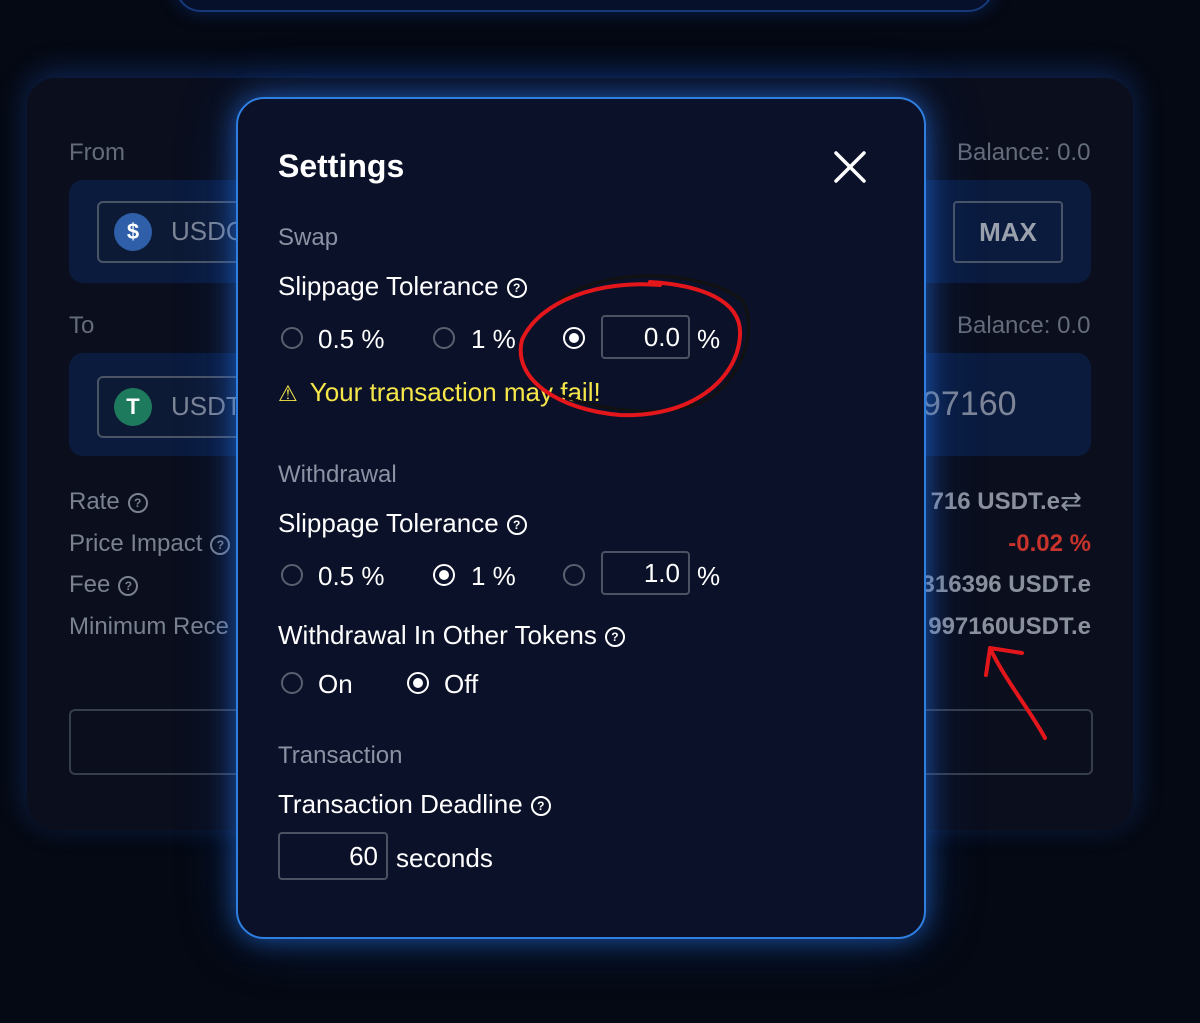 This screenshot has height=1023, width=1200. I want to click on swap-slippage-option-1: 1 %, so click(493, 339).